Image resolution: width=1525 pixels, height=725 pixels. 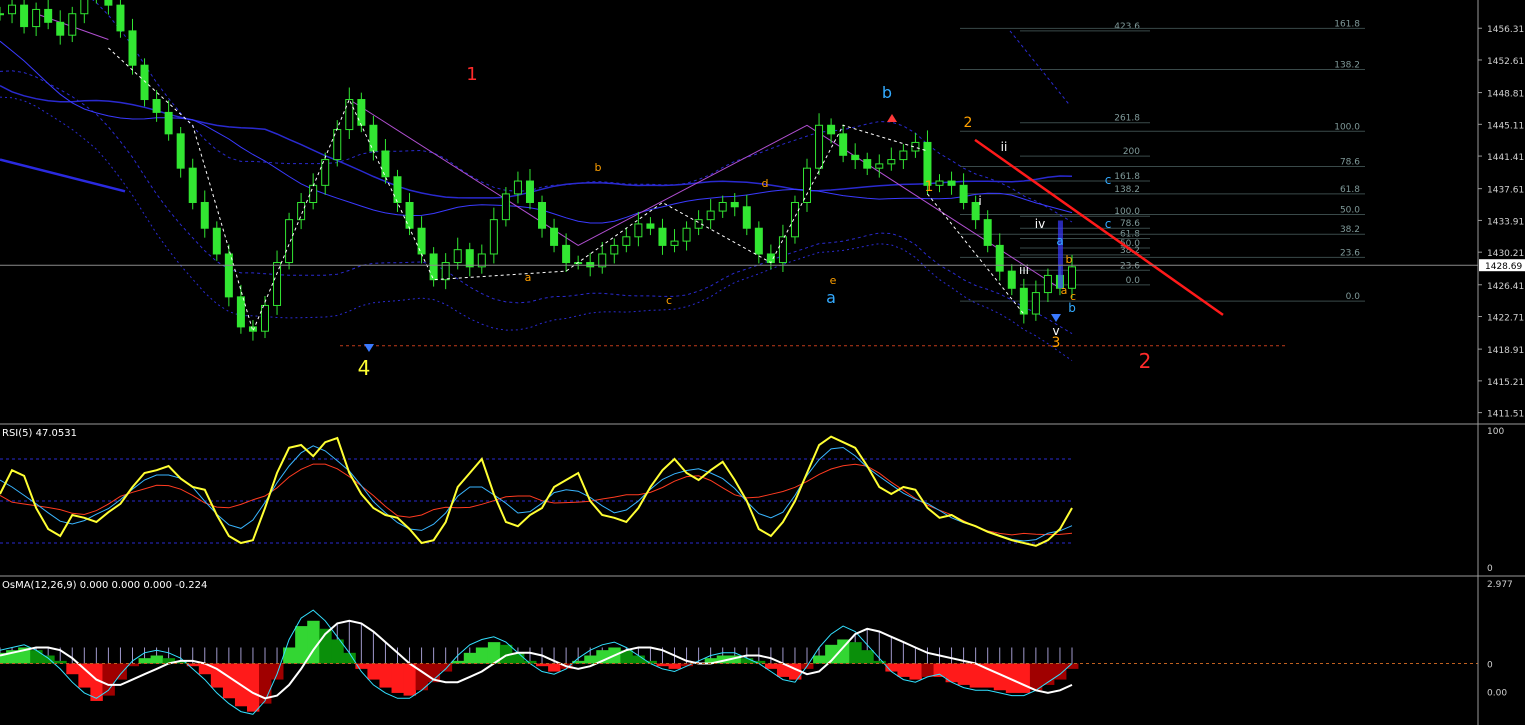 I want to click on osma-tick-label: 0, so click(x=1490, y=666).